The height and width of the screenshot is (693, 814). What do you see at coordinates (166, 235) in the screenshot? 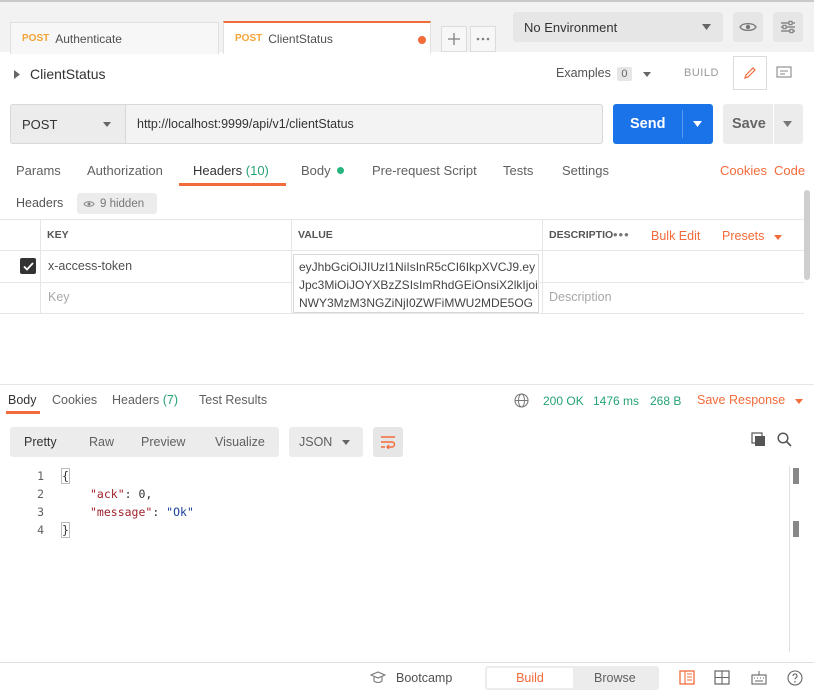
I see `column-header-key: KEY` at bounding box center [166, 235].